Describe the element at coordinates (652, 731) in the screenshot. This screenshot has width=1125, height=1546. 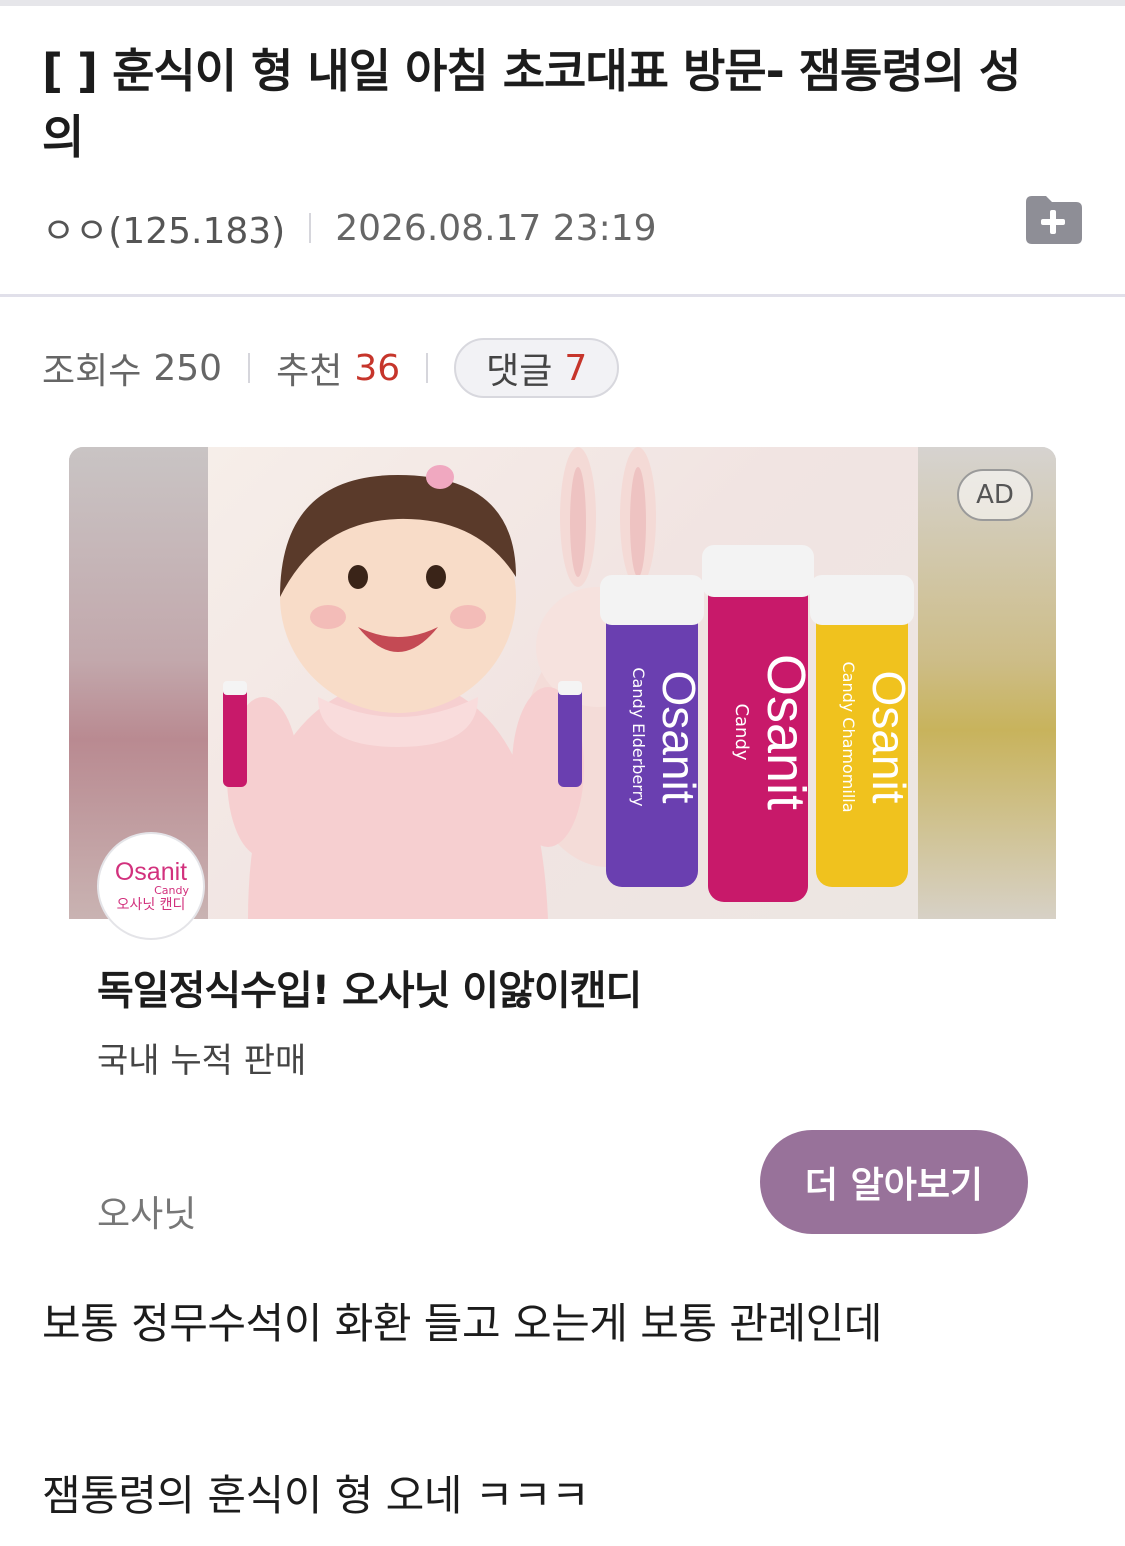
I see `product-tube-elderberry: Osanit Candy Elderberry` at that location.